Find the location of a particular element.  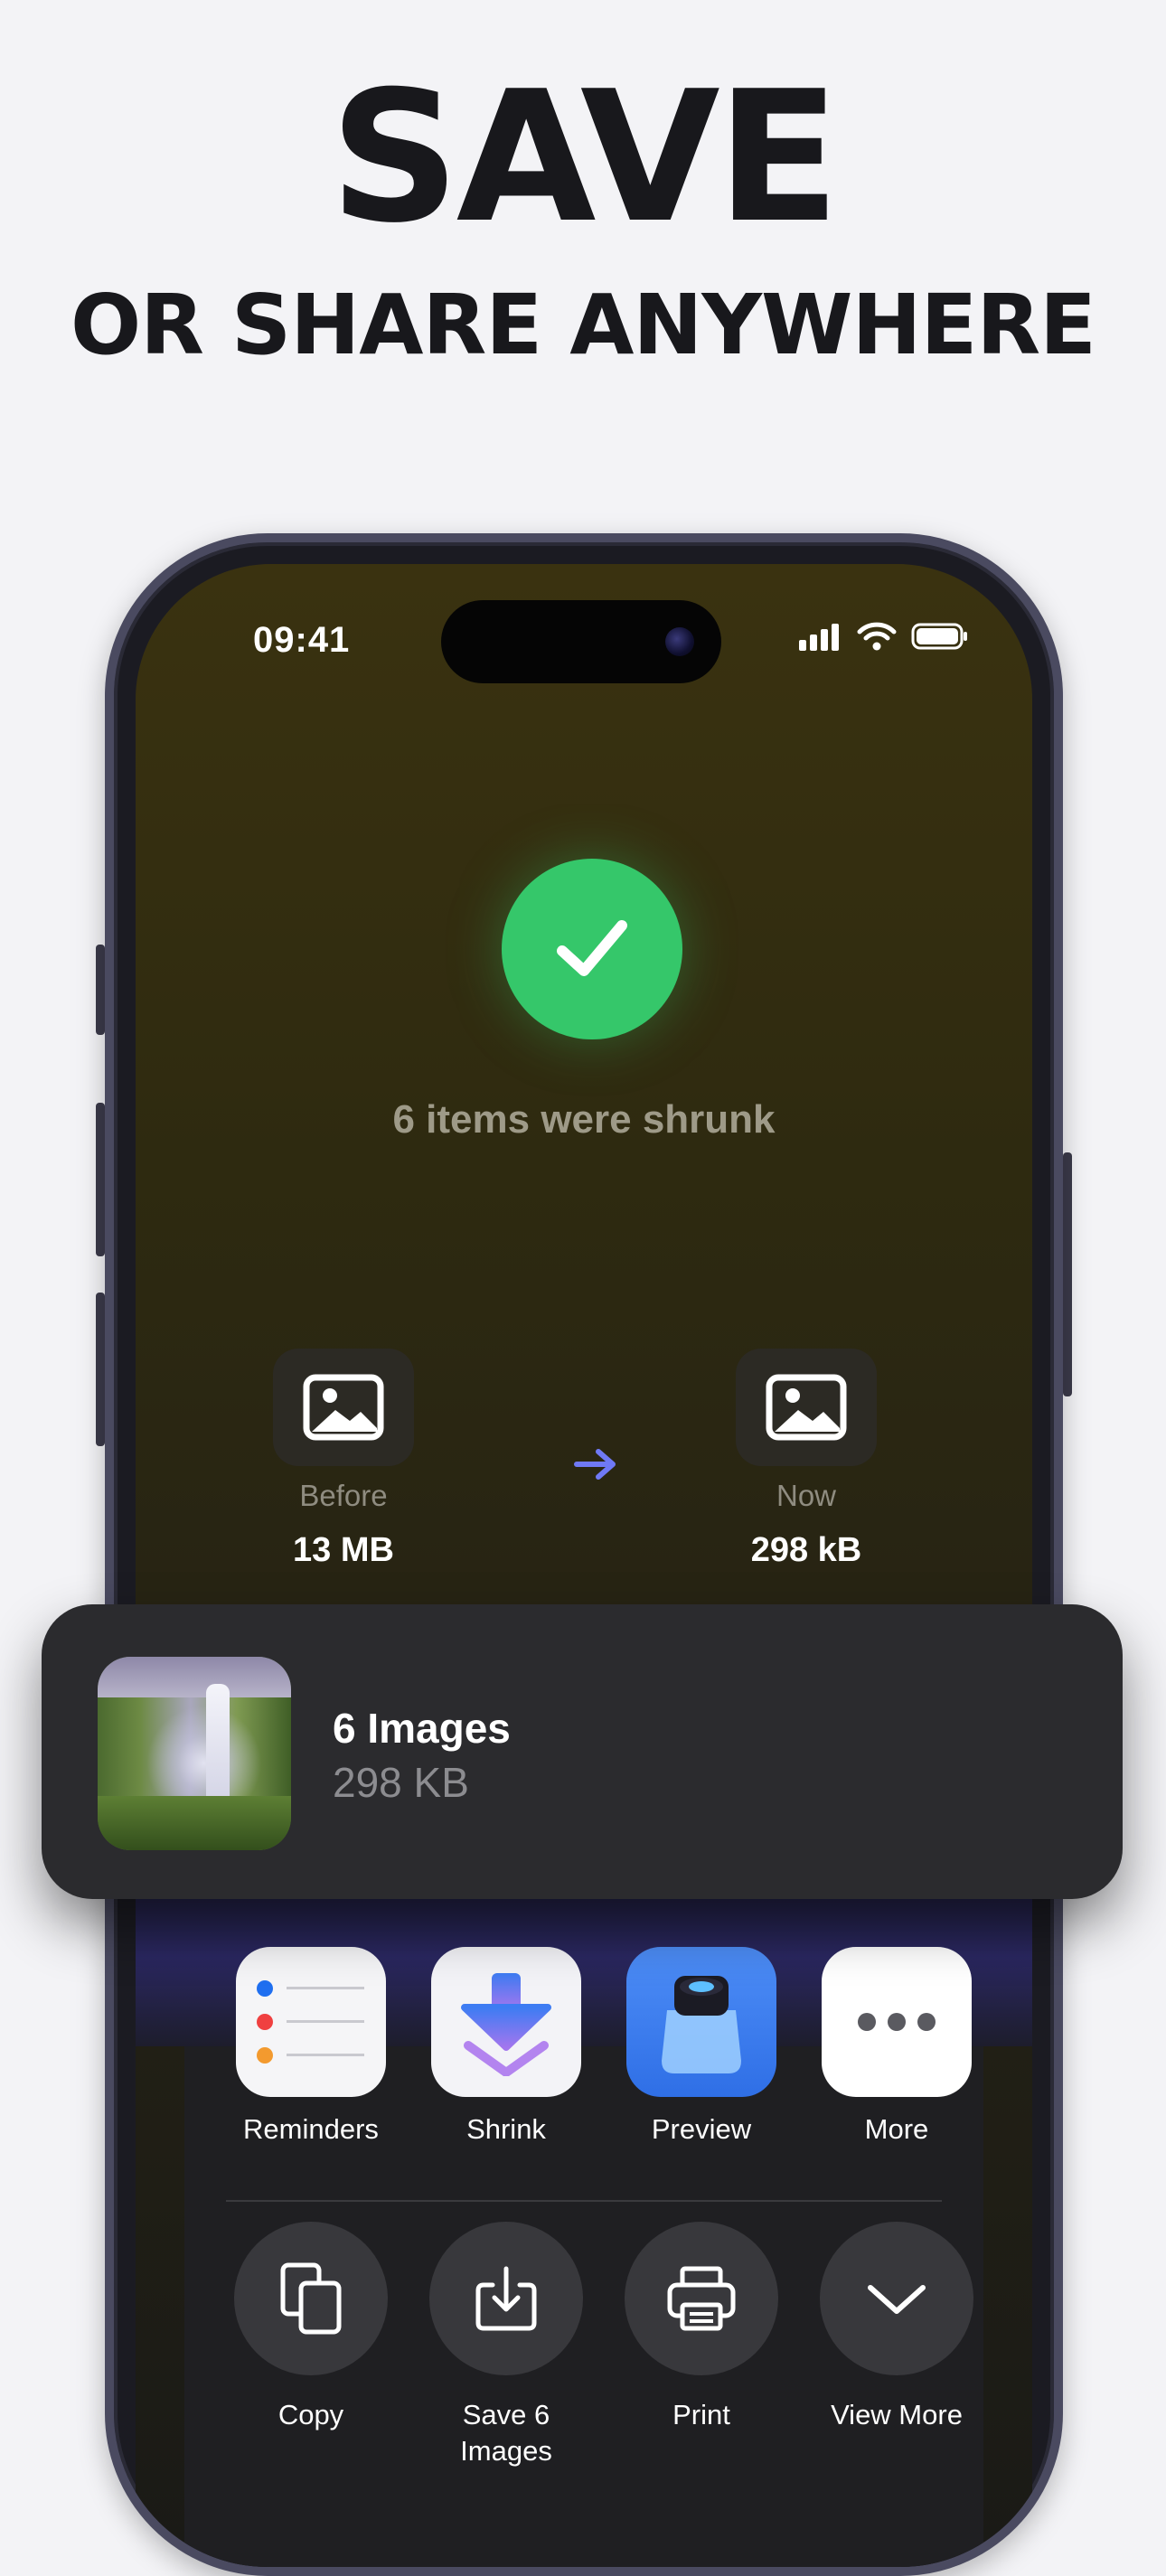

result-message: 6 items were shrunk is located at coordinates (584, 1119).